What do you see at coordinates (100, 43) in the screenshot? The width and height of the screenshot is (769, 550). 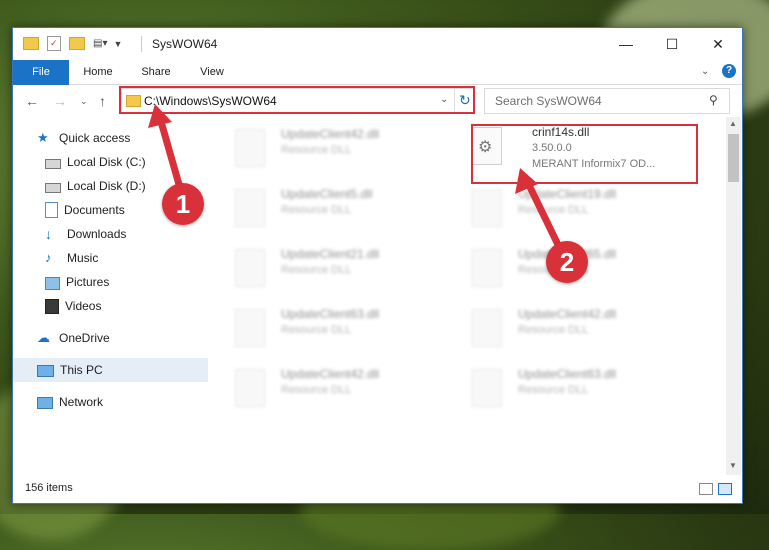 I see `customize-icon: ▤▾` at bounding box center [100, 43].